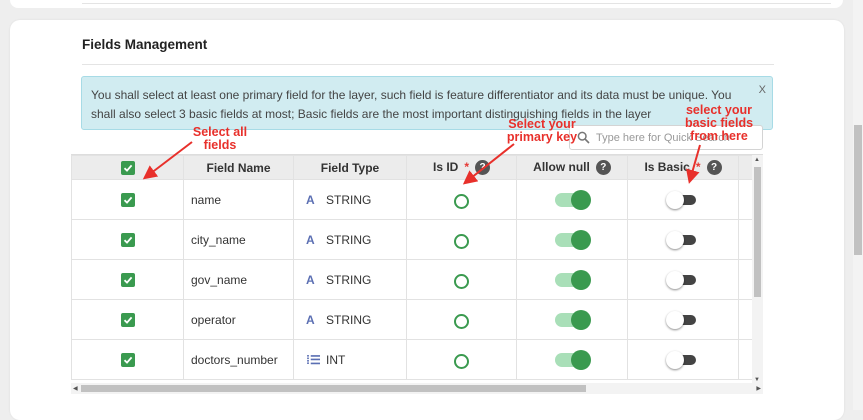 The height and width of the screenshot is (420, 863). I want to click on field-name-cell: city_name, so click(238, 239).